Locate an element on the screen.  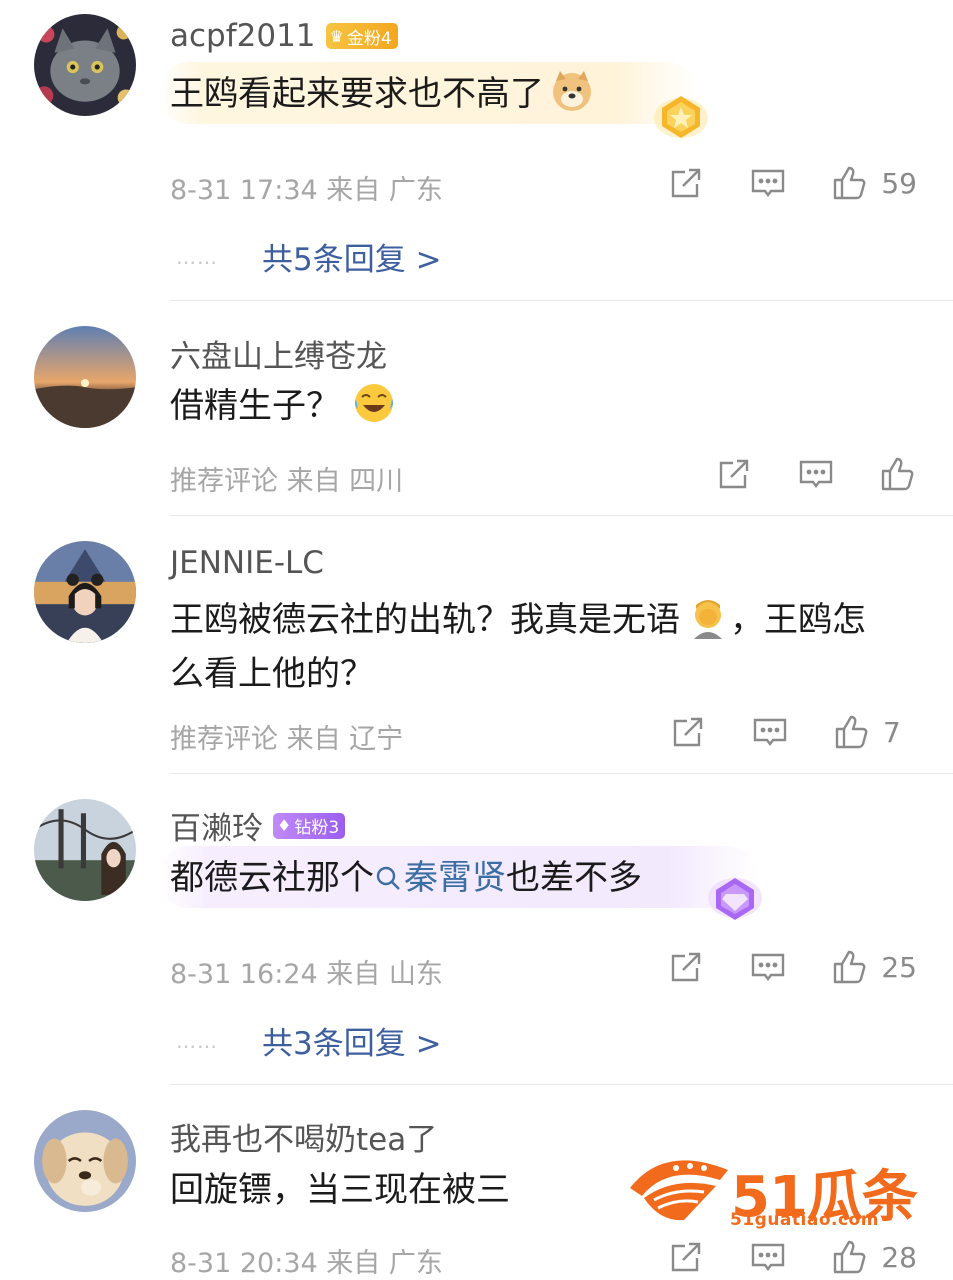
comment-text-content: 王鸥被德云社的出轨？我真是无语 is located at coordinates (425, 620).